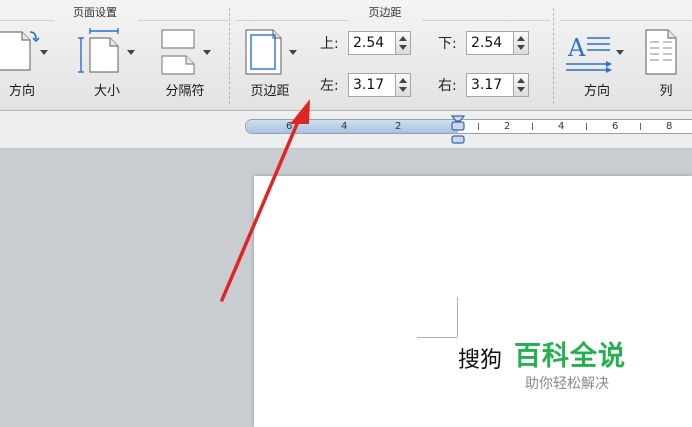  Describe the element at coordinates (570, 356) in the screenshot. I see `watermark-title: 百科全说` at that location.